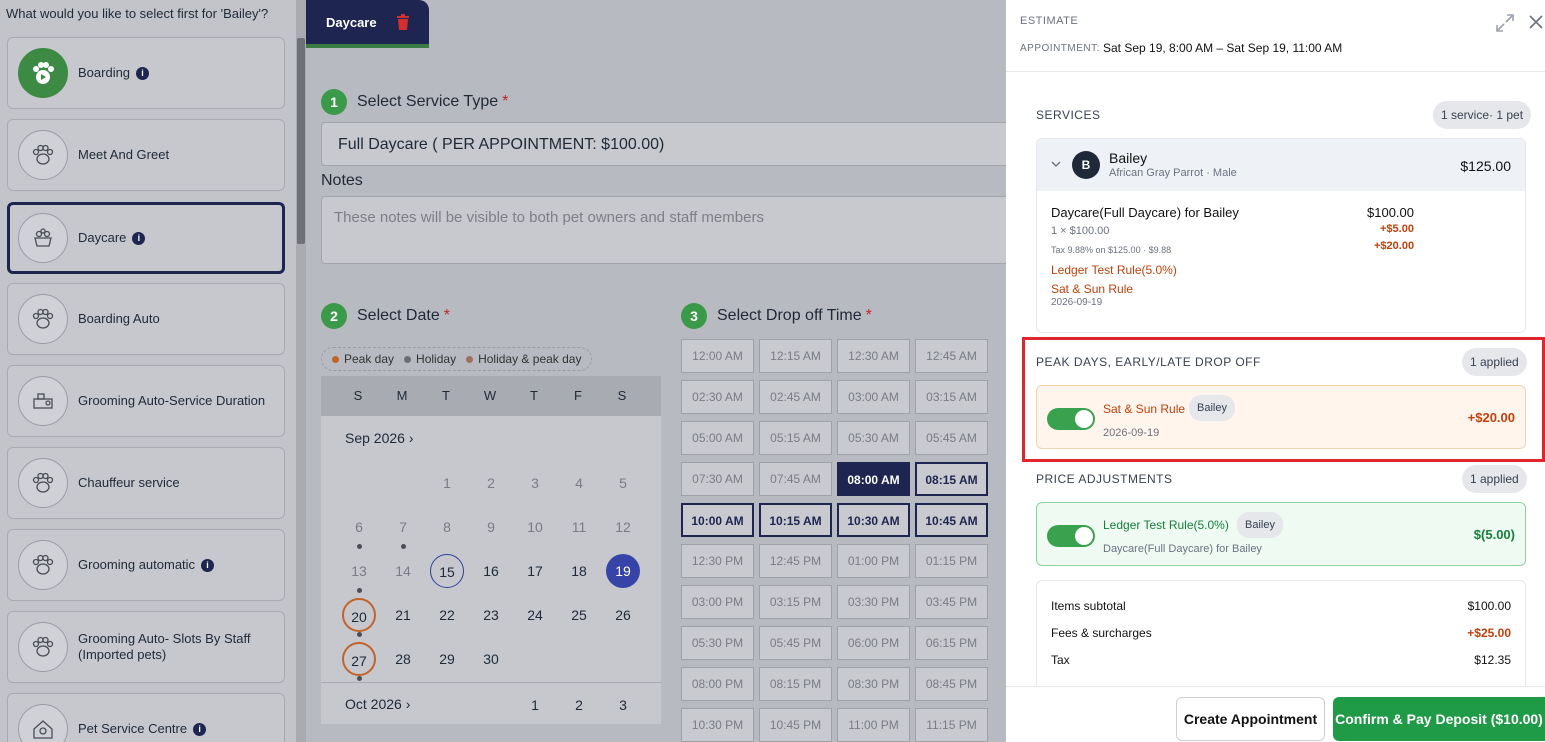 This screenshot has height=742, width=1545. What do you see at coordinates (951, 561) in the screenshot?
I see `time-slot: 01:15 PM` at bounding box center [951, 561].